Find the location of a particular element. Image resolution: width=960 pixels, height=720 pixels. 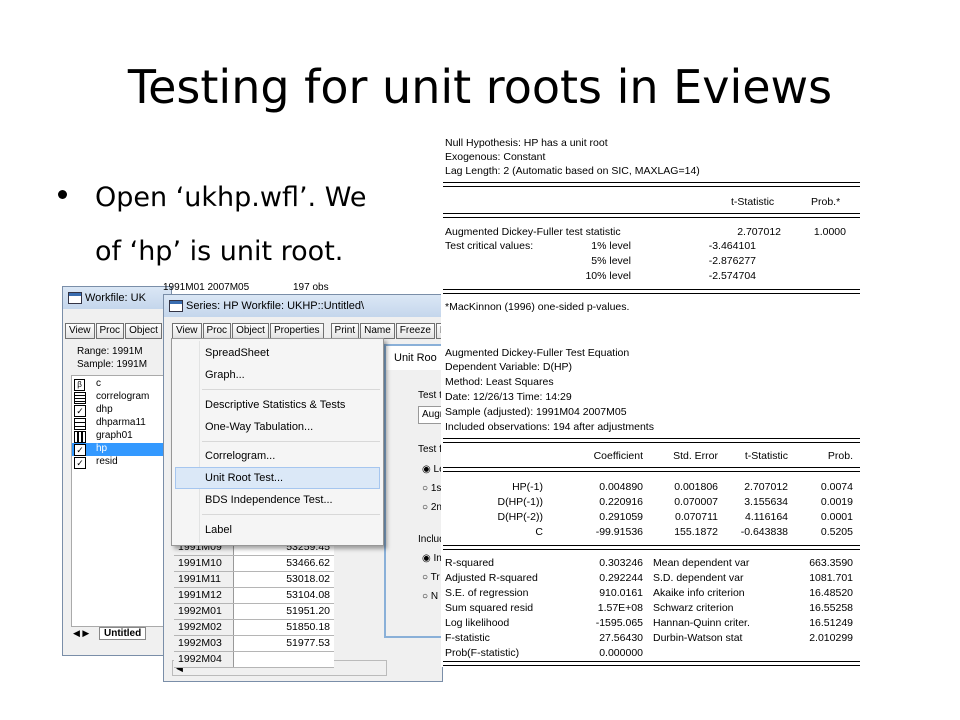

graph-icon is located at coordinates (80, 437).